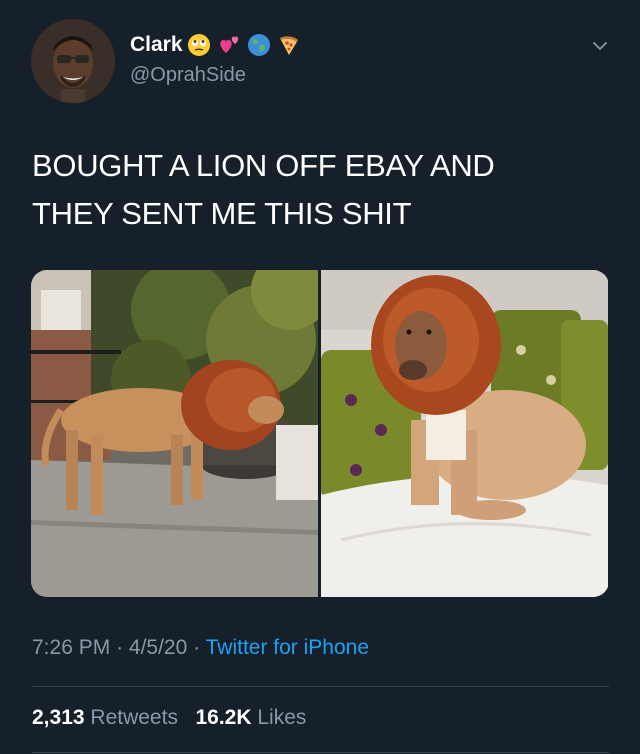 Image resolution: width=640 pixels, height=754 pixels. Describe the element at coordinates (287, 647) in the screenshot. I see `tweet-source-link: Twitter for iPhone` at that location.